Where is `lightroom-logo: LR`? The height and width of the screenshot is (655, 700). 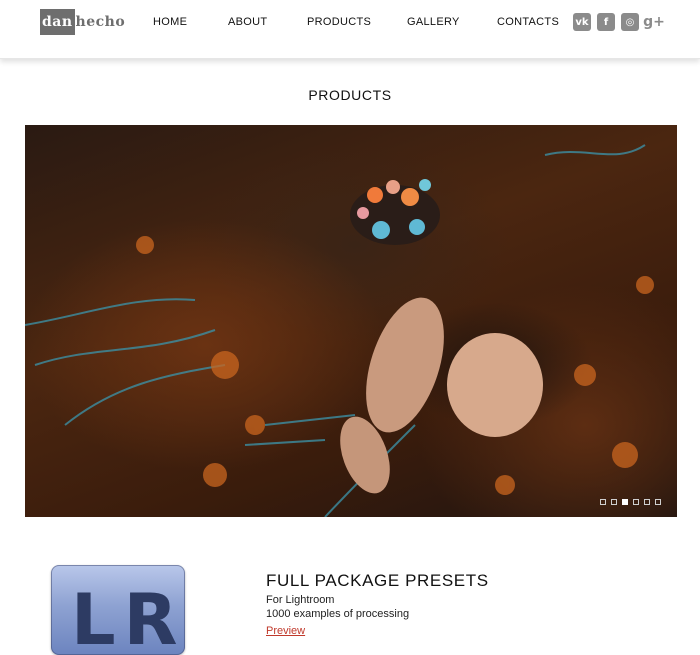 lightroom-logo: LR is located at coordinates (128, 617).